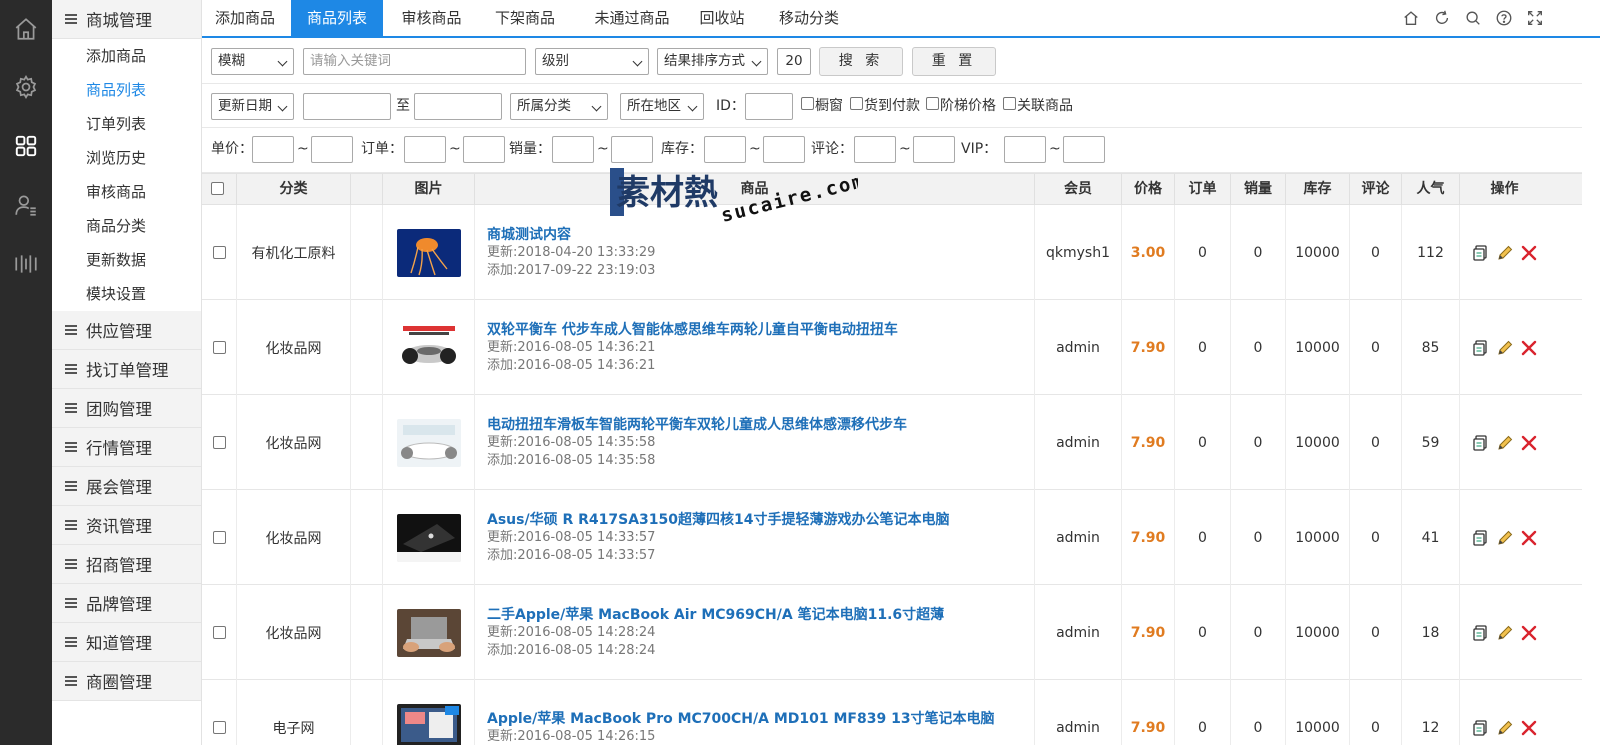 The width and height of the screenshot is (1600, 745). I want to click on tab-6: 回收站, so click(722, 18).